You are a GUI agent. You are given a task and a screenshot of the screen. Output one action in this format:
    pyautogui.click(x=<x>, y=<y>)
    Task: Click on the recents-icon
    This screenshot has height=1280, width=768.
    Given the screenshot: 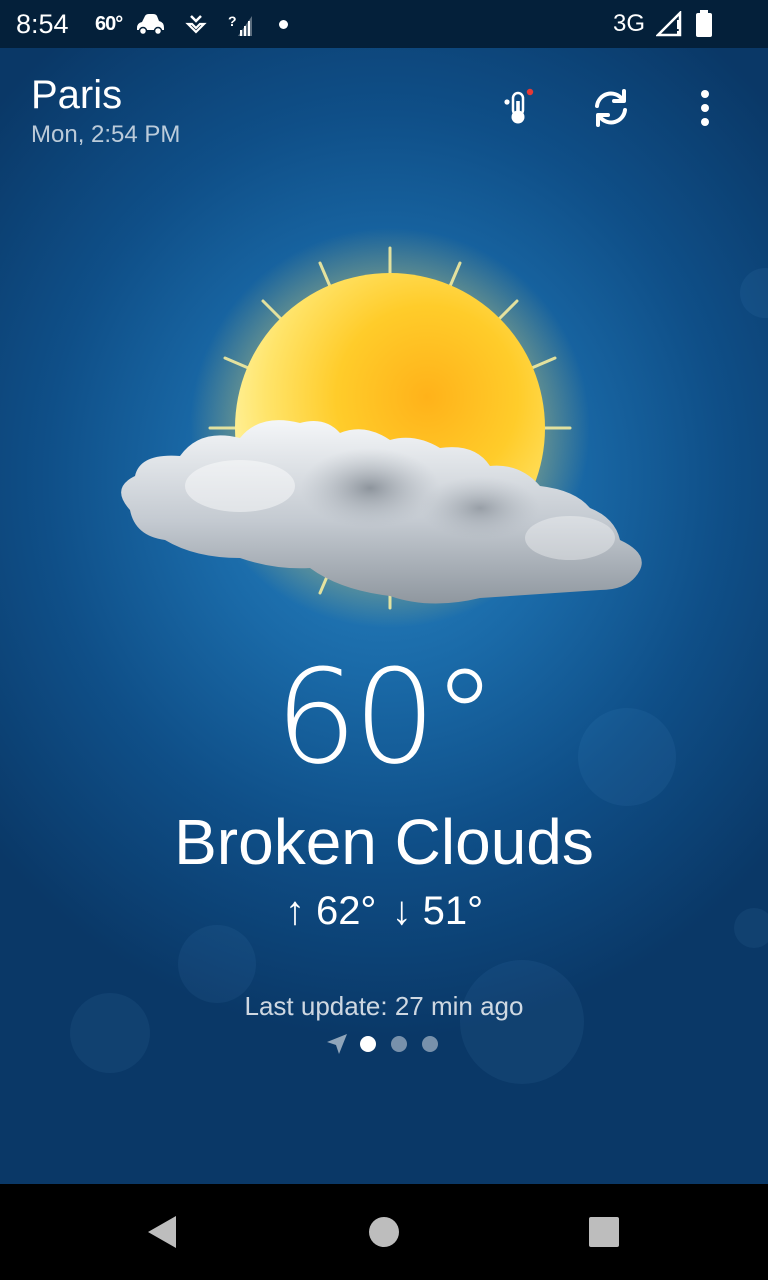 What is the action you would take?
    pyautogui.click(x=604, y=1232)
    